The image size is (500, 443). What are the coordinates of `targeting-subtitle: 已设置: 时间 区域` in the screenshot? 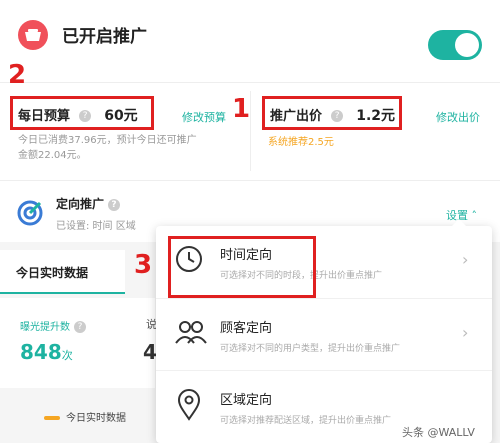 It's located at (96, 226).